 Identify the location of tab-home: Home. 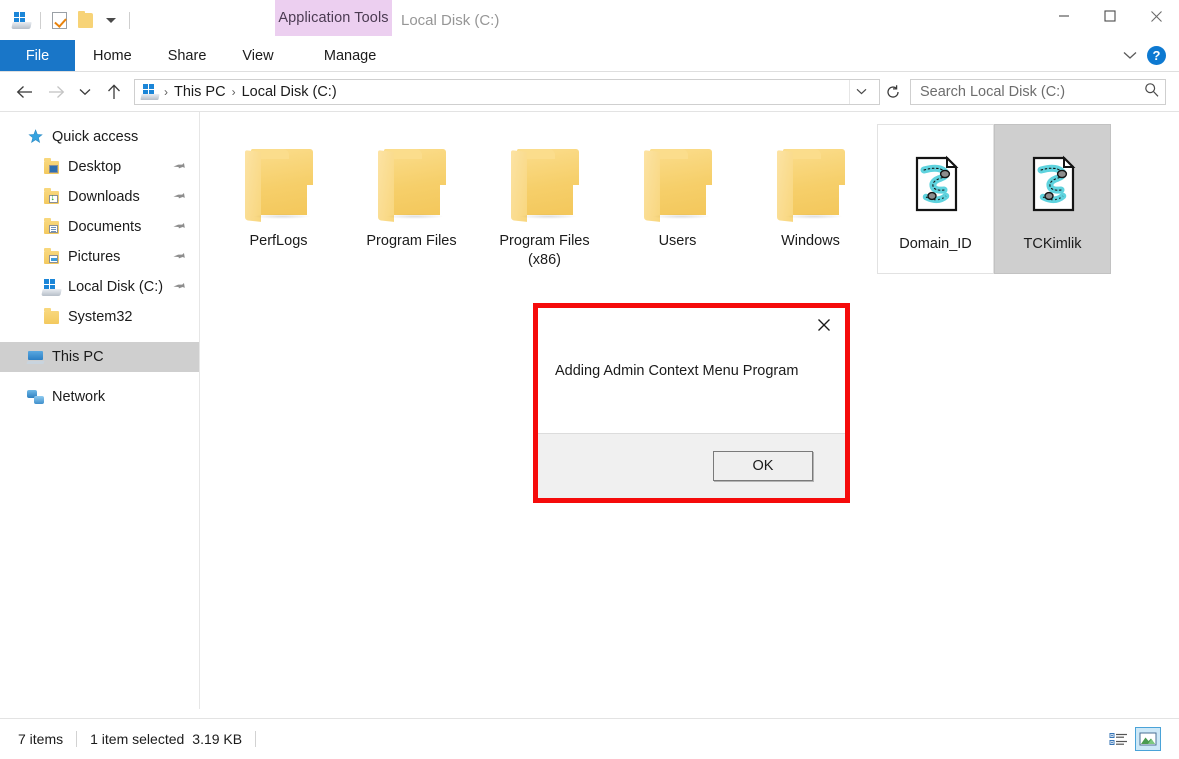
(112, 55).